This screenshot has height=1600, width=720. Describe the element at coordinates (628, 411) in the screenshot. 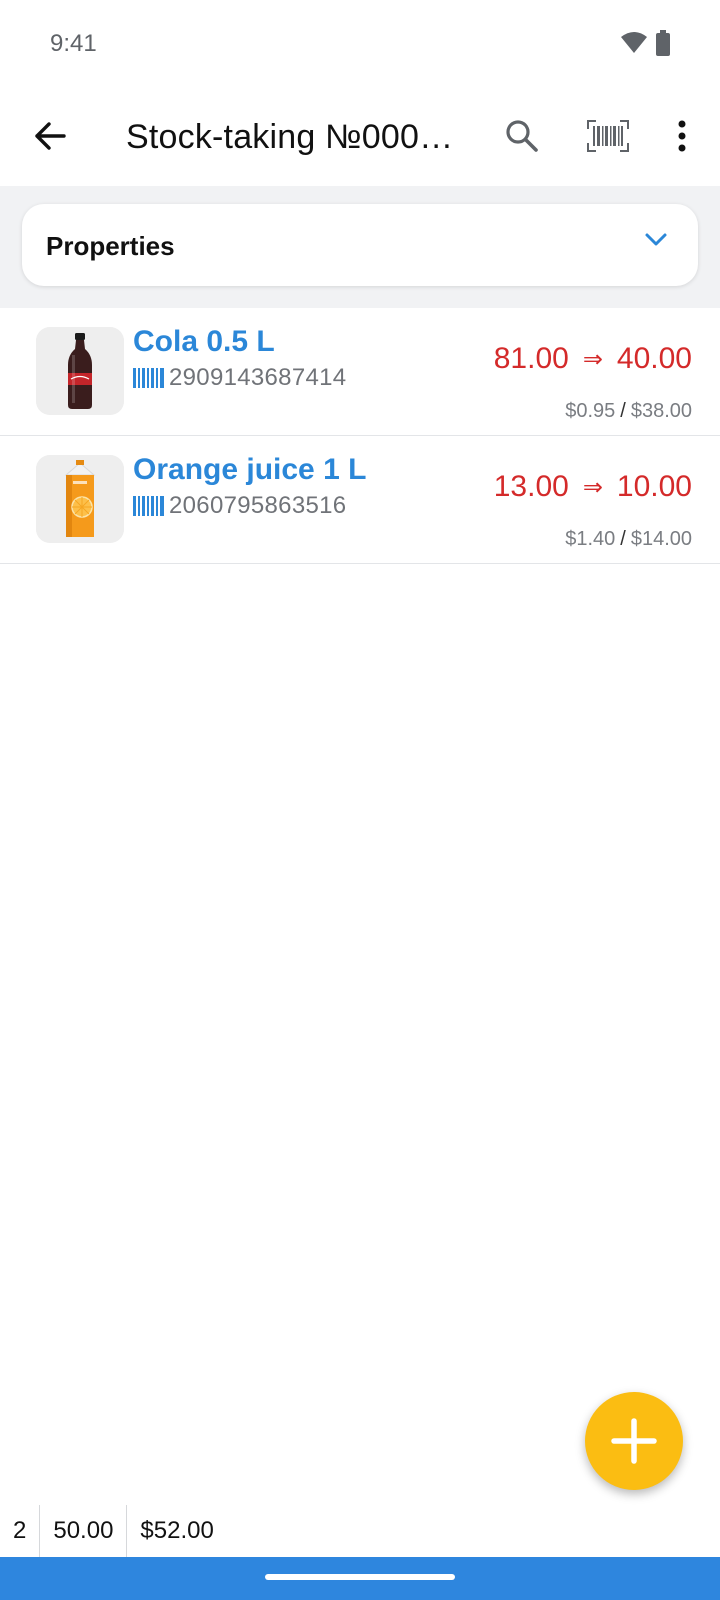

I see `item-prices: $0.95/$38.00` at that location.